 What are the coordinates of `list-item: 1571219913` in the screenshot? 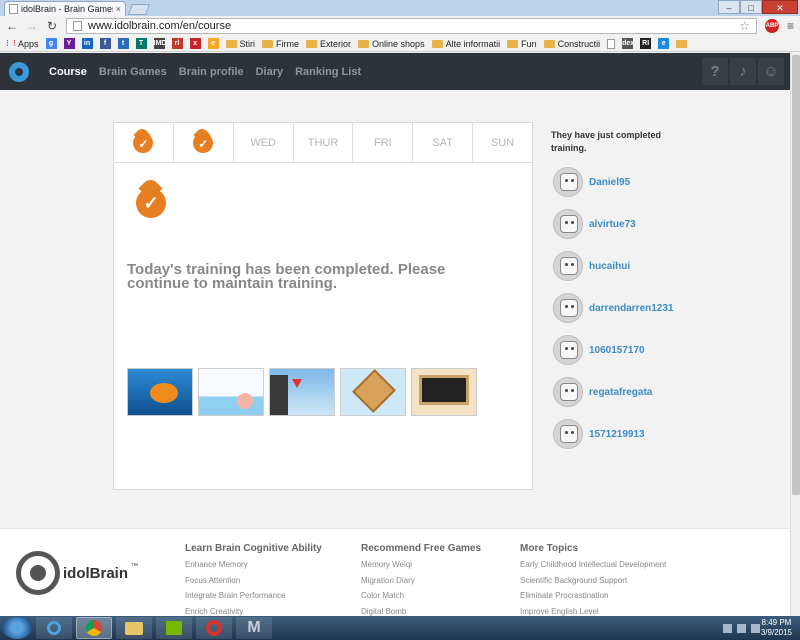 It's located at (613, 434).